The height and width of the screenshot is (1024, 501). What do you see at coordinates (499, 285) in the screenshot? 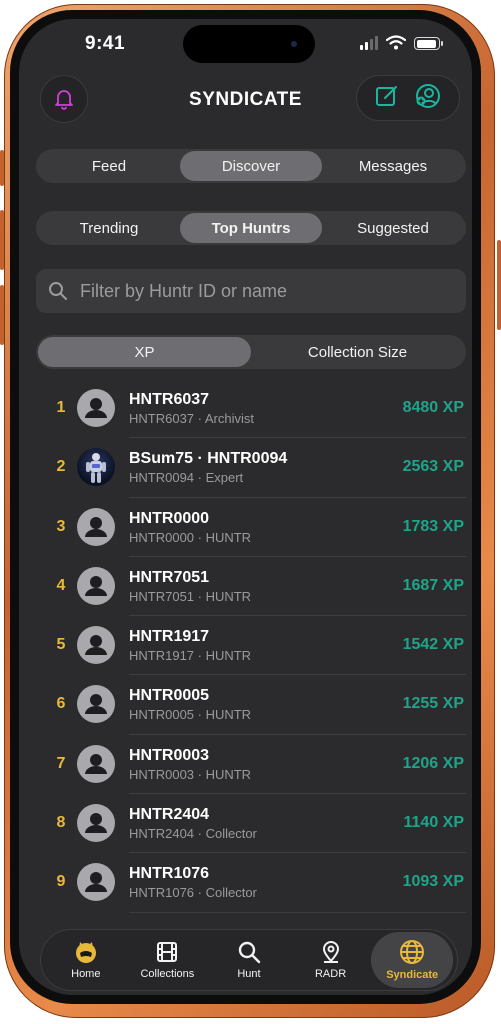
I see `side-button-power` at bounding box center [499, 285].